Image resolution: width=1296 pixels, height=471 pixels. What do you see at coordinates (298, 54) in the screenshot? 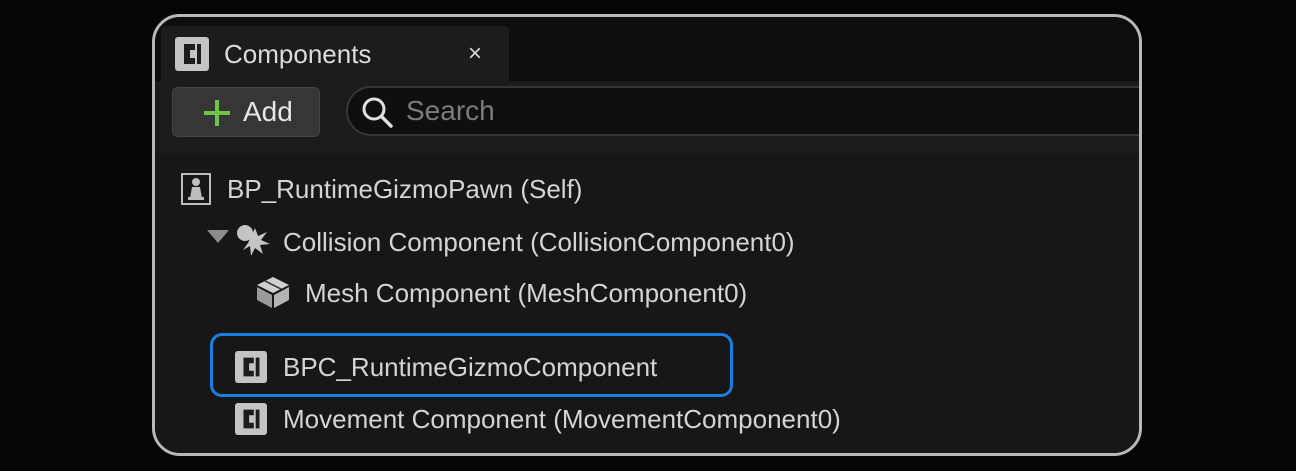
I see `tab-title: Components` at bounding box center [298, 54].